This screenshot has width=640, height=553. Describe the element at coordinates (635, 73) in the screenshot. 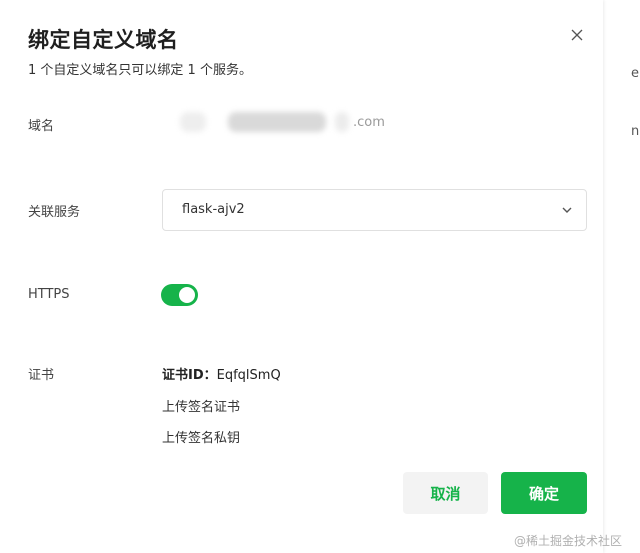

I see `backdrop-text-fragment: er` at that location.